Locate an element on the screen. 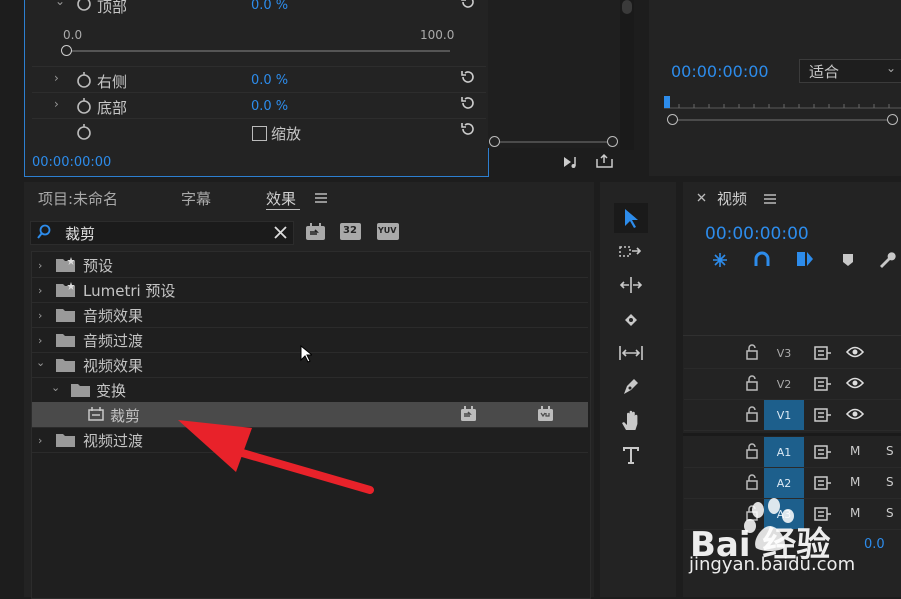  marker-icon is located at coordinates (848, 260).